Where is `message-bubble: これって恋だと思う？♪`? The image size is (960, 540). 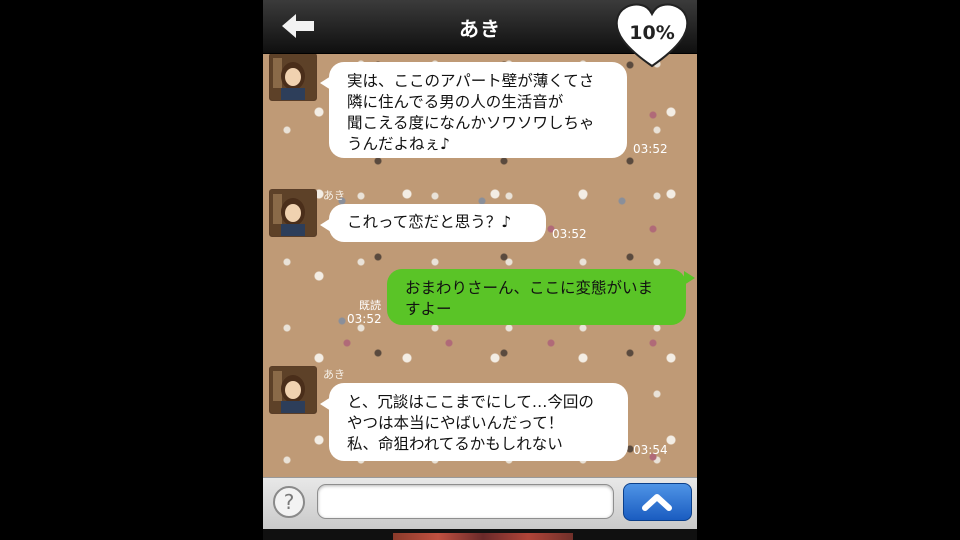
message-bubble: これって恋だと思う？♪ is located at coordinates (433, 223).